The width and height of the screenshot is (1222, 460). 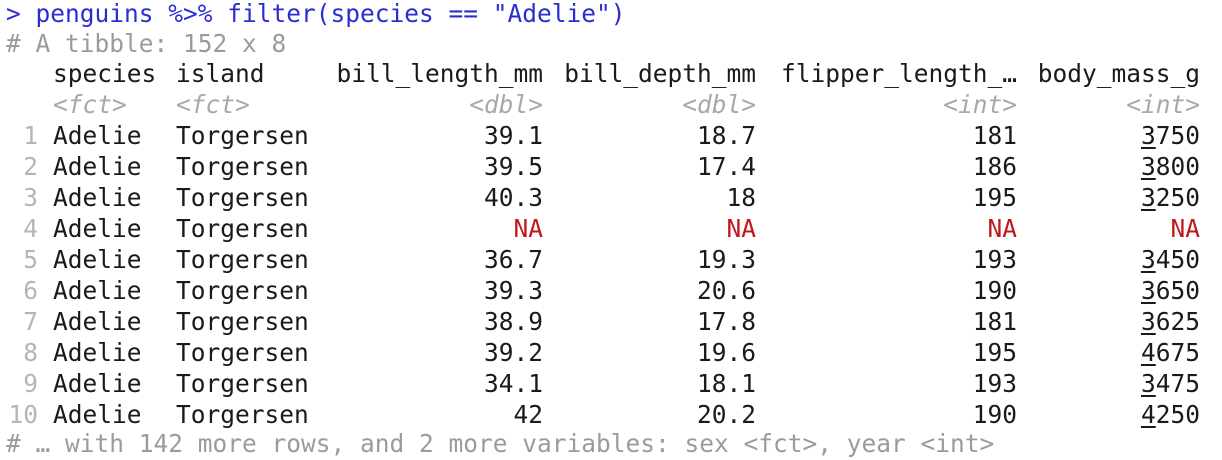 What do you see at coordinates (90, 104) in the screenshot?
I see `column-type-species: <fct>` at bounding box center [90, 104].